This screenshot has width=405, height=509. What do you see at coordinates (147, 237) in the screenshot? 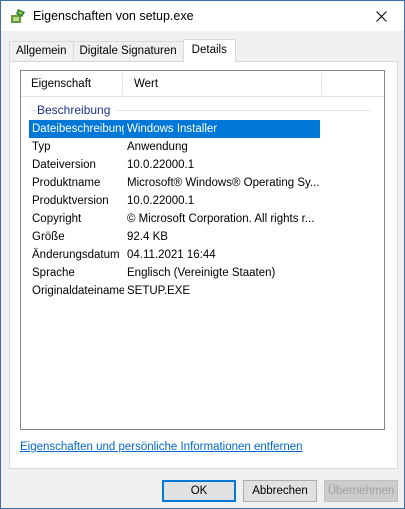
I see `property-value: 92.4 KB` at bounding box center [147, 237].